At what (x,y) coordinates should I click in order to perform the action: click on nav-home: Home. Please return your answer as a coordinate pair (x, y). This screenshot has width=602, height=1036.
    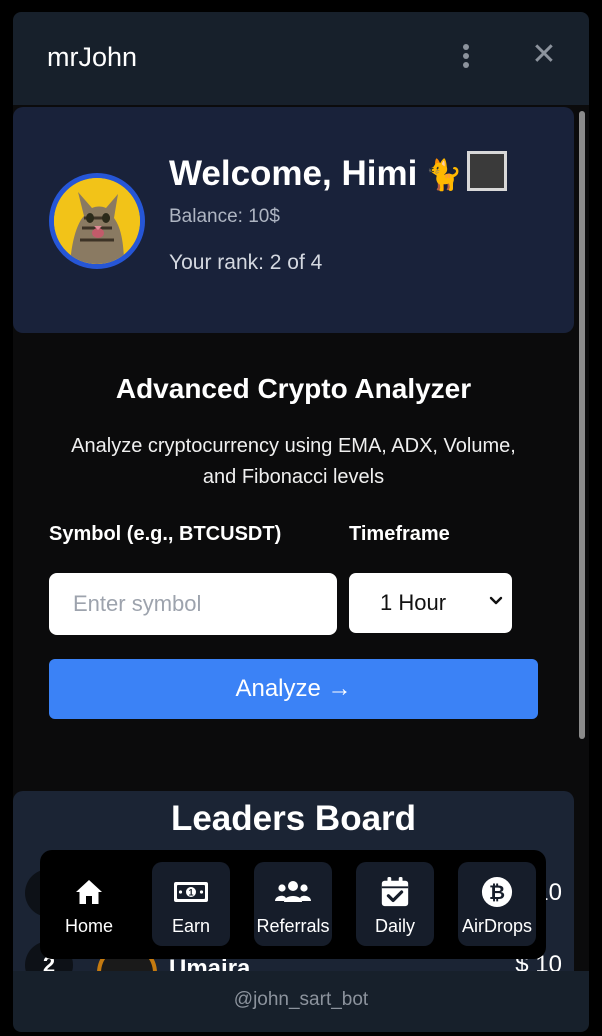
    Looking at the image, I should click on (89, 904).